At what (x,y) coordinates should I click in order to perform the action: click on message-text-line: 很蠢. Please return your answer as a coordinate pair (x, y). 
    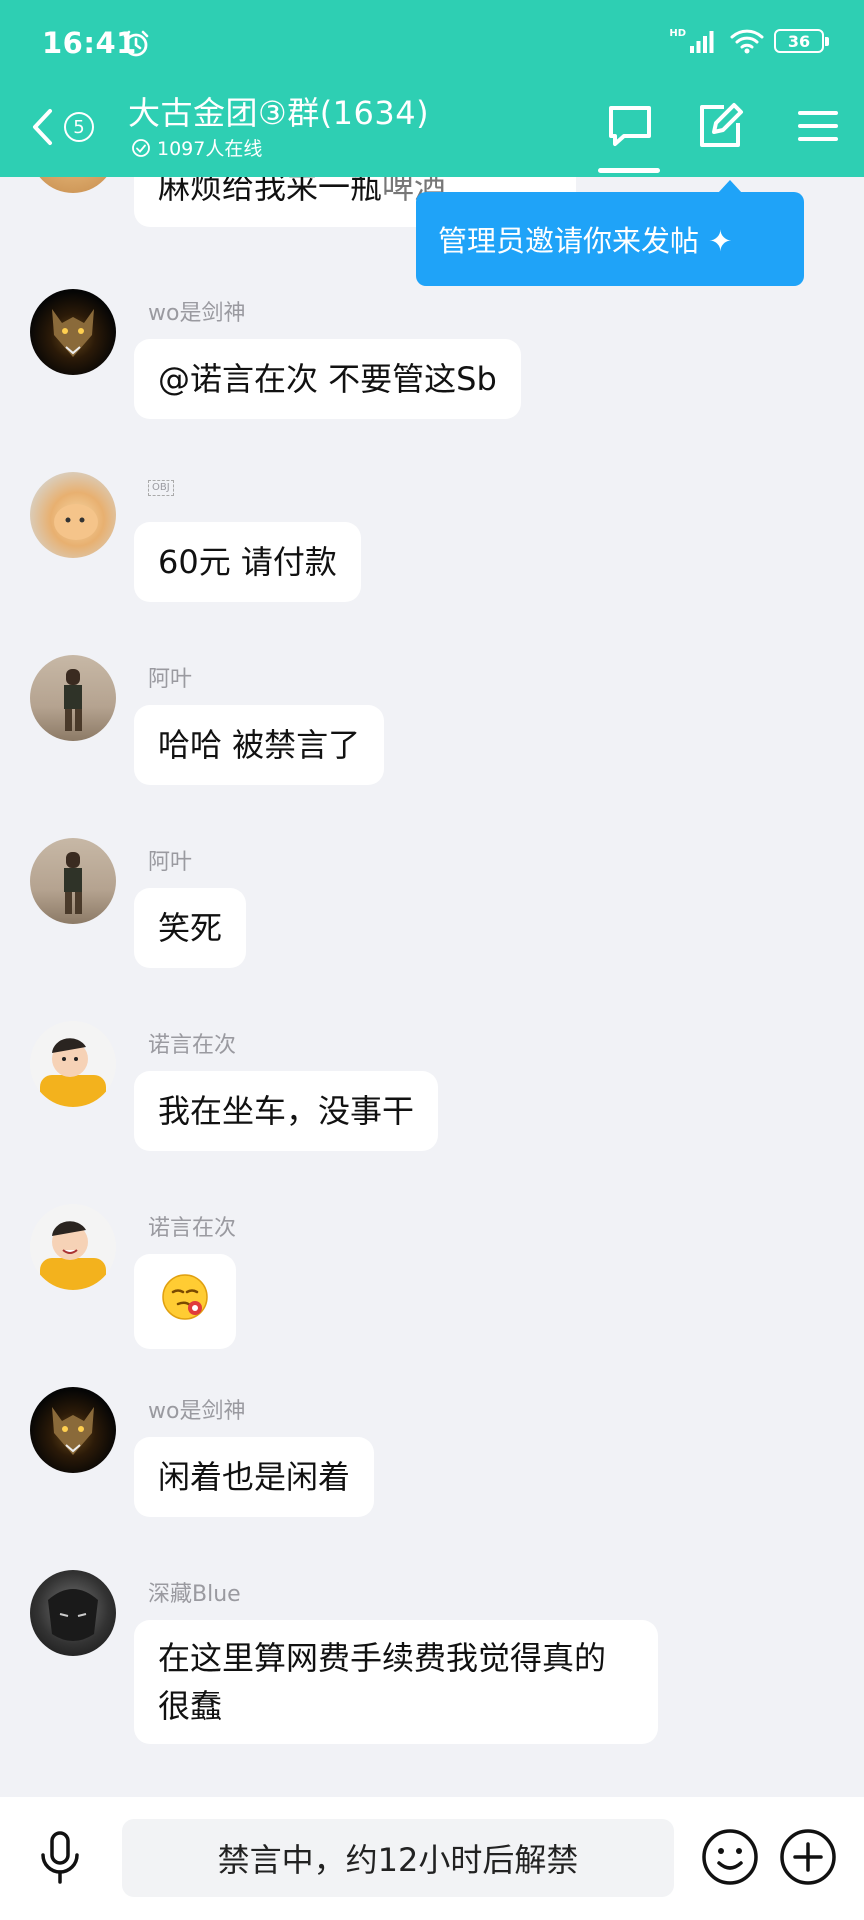
    Looking at the image, I should click on (190, 1706).